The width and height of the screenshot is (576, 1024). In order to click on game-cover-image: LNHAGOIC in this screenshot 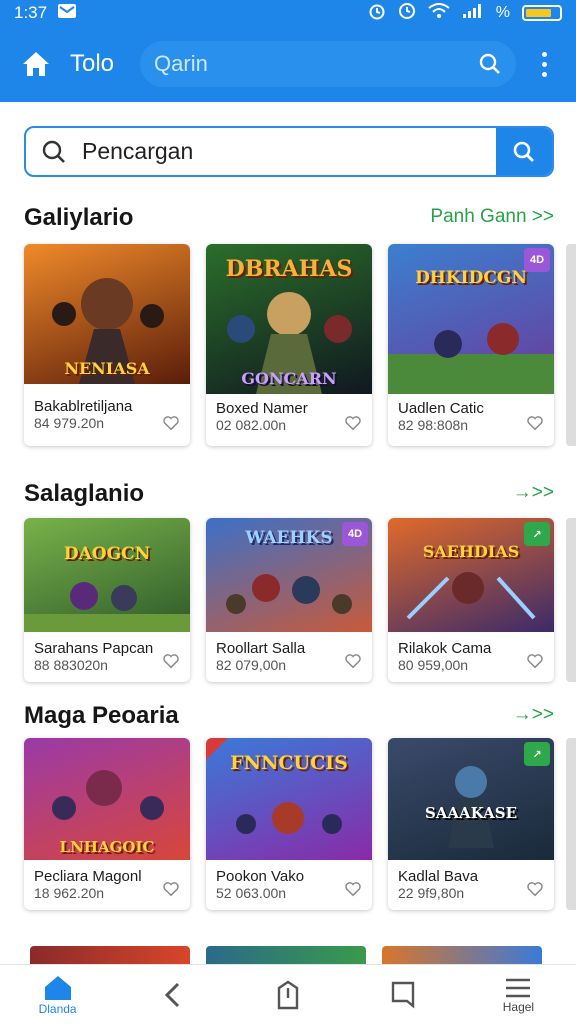, I will do `click(107, 799)`.